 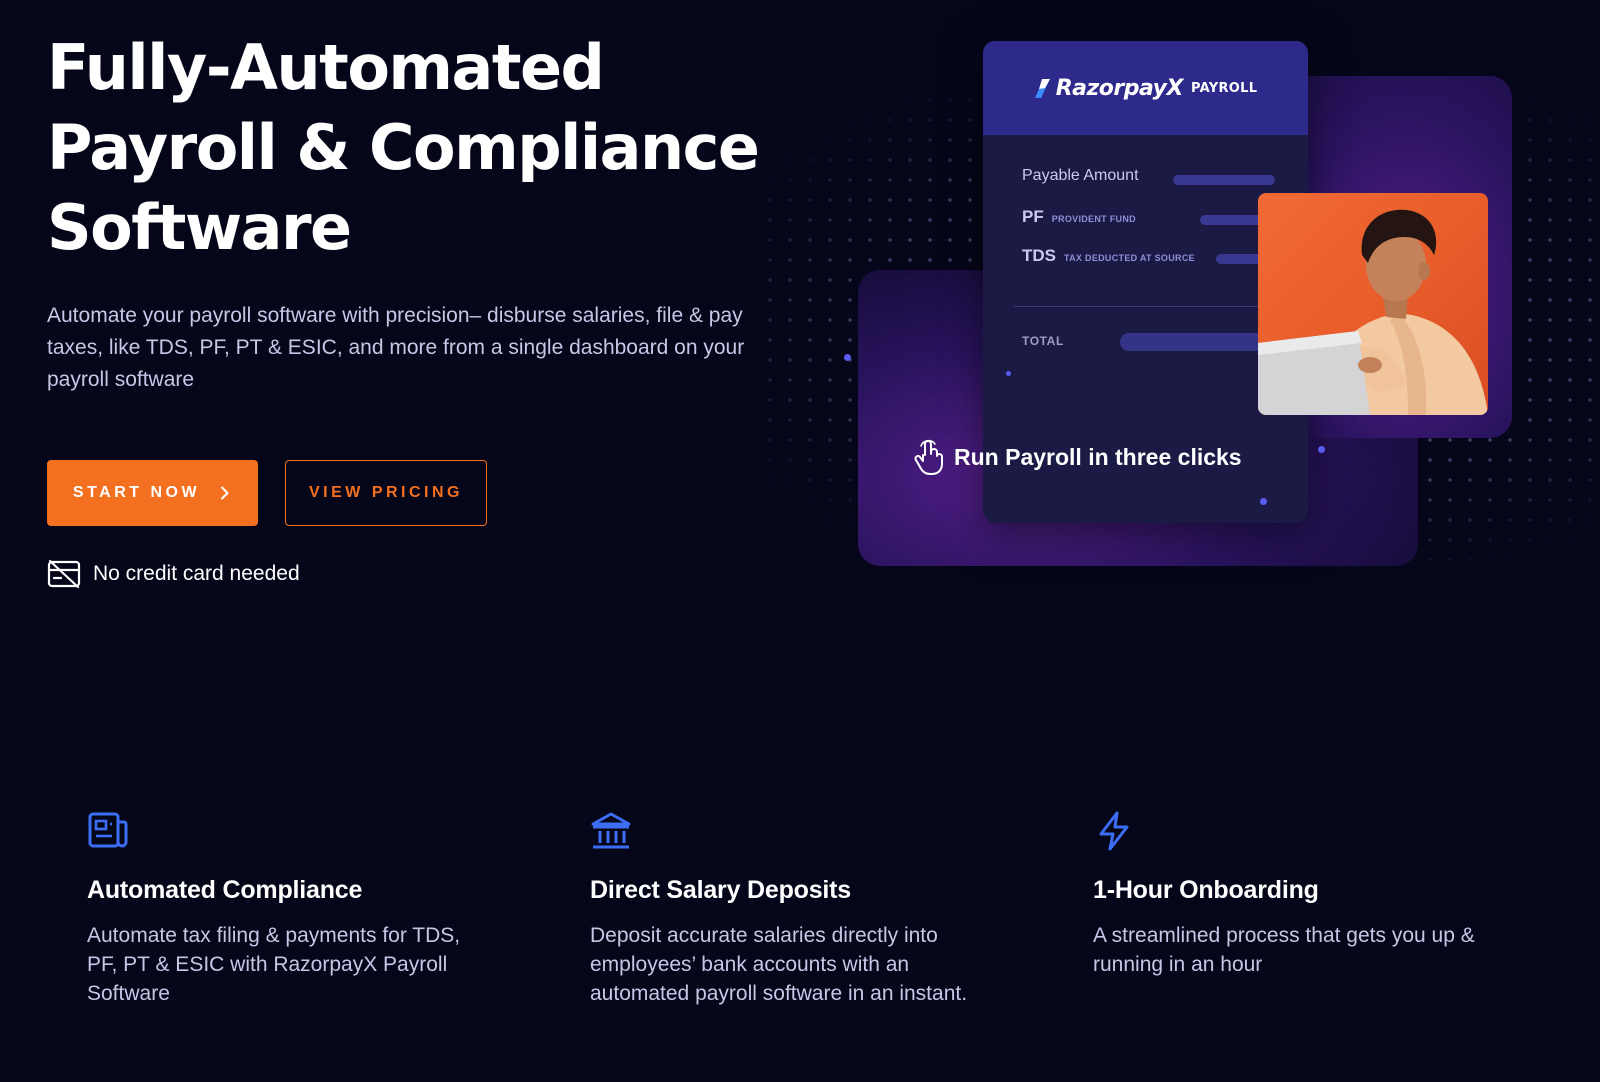 I want to click on payroll-card-header: RazorpayX PAYROLL, so click(x=1145, y=88).